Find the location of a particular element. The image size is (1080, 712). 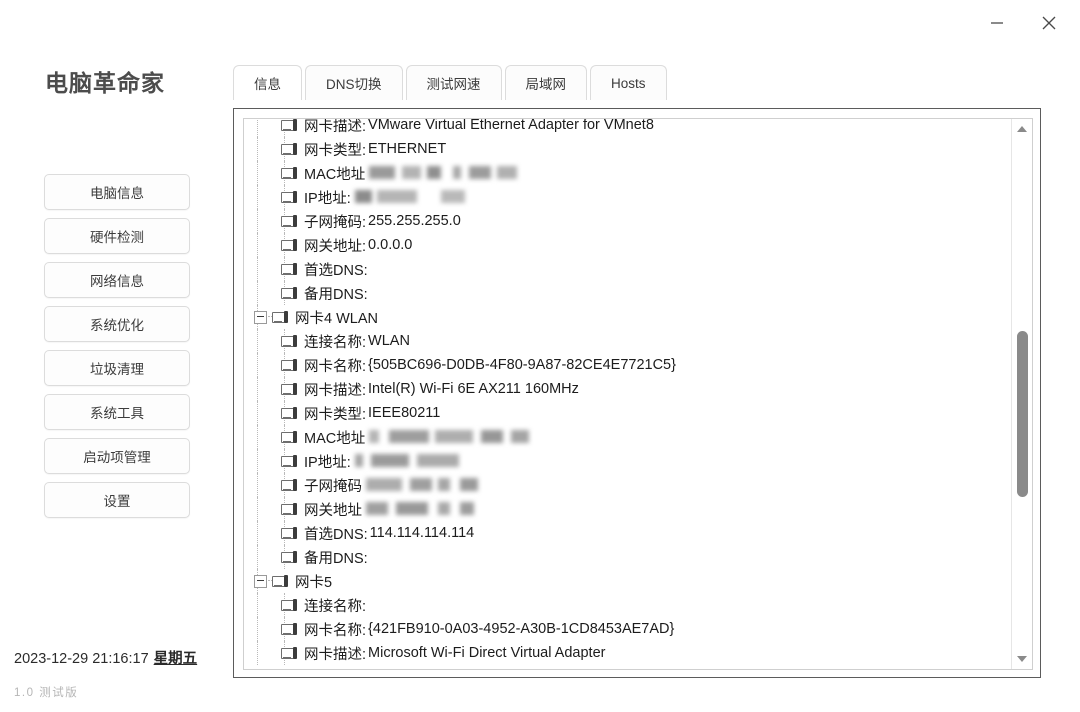

status-weekday: 星期五 is located at coordinates (175, 659).